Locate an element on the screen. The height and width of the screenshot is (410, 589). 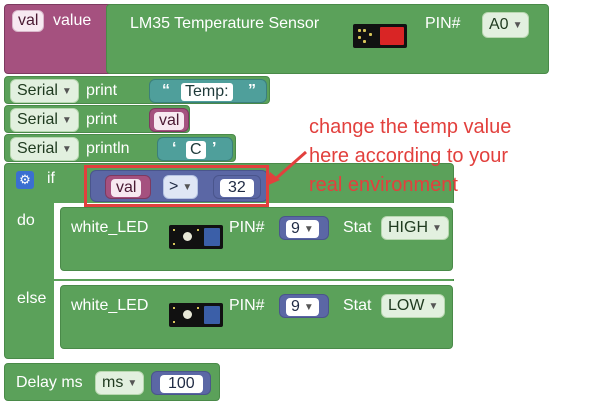
val-variable-text-1: val is located at coordinates (169, 121).